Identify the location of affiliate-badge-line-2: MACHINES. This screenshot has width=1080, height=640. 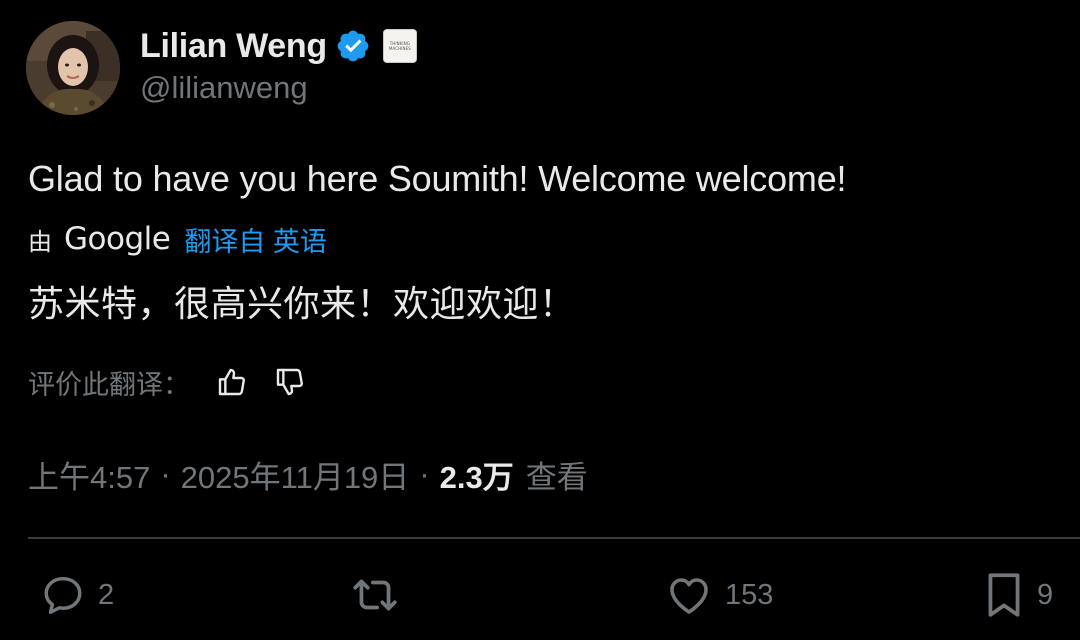
(399, 48).